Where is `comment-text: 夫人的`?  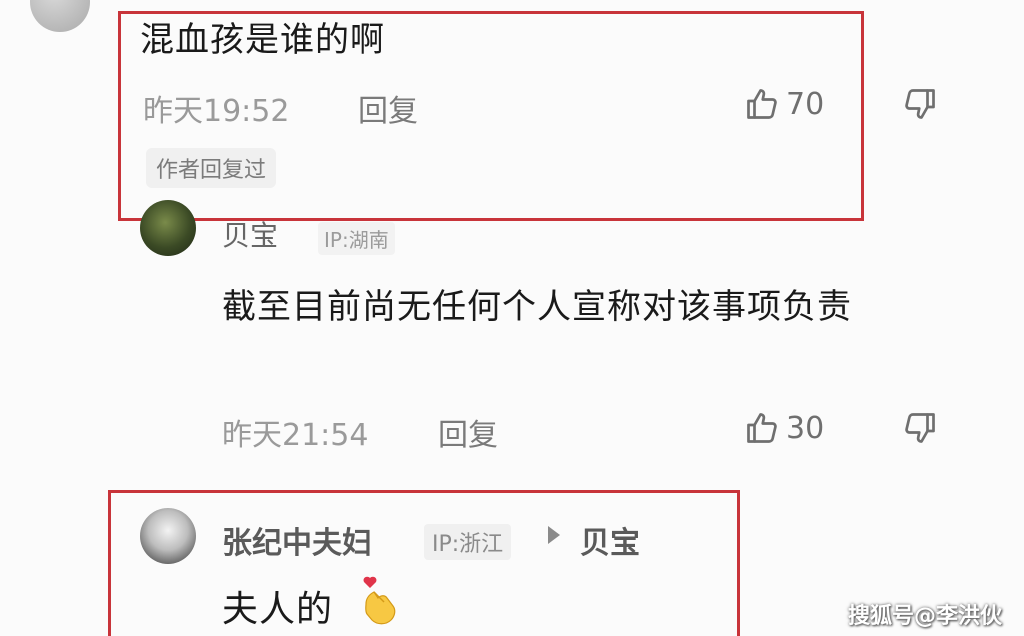
comment-text: 夫人的 is located at coordinates (278, 609).